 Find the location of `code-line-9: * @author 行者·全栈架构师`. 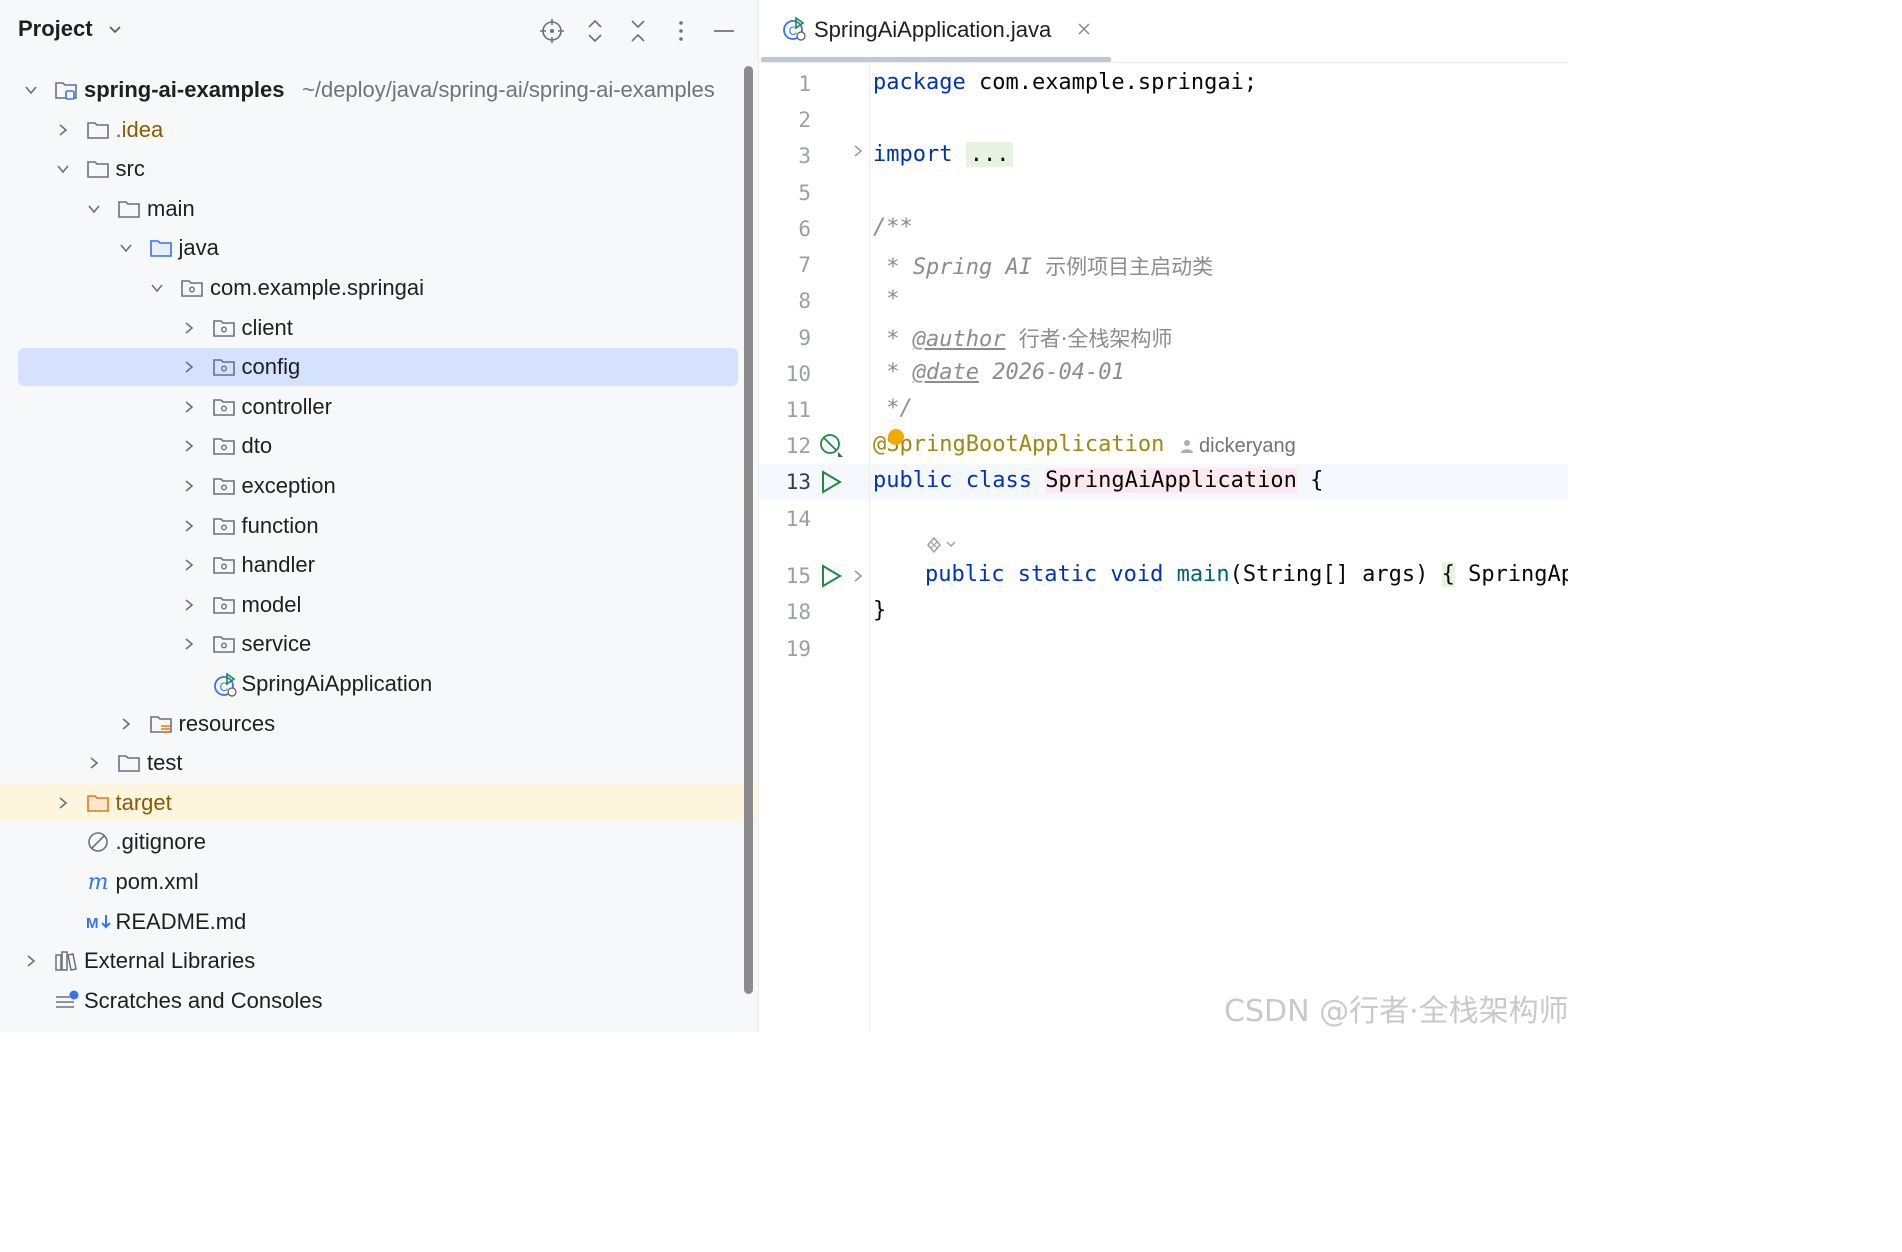

code-line-9: * @author 行者·全栈架构师 is located at coordinates (1022, 338).